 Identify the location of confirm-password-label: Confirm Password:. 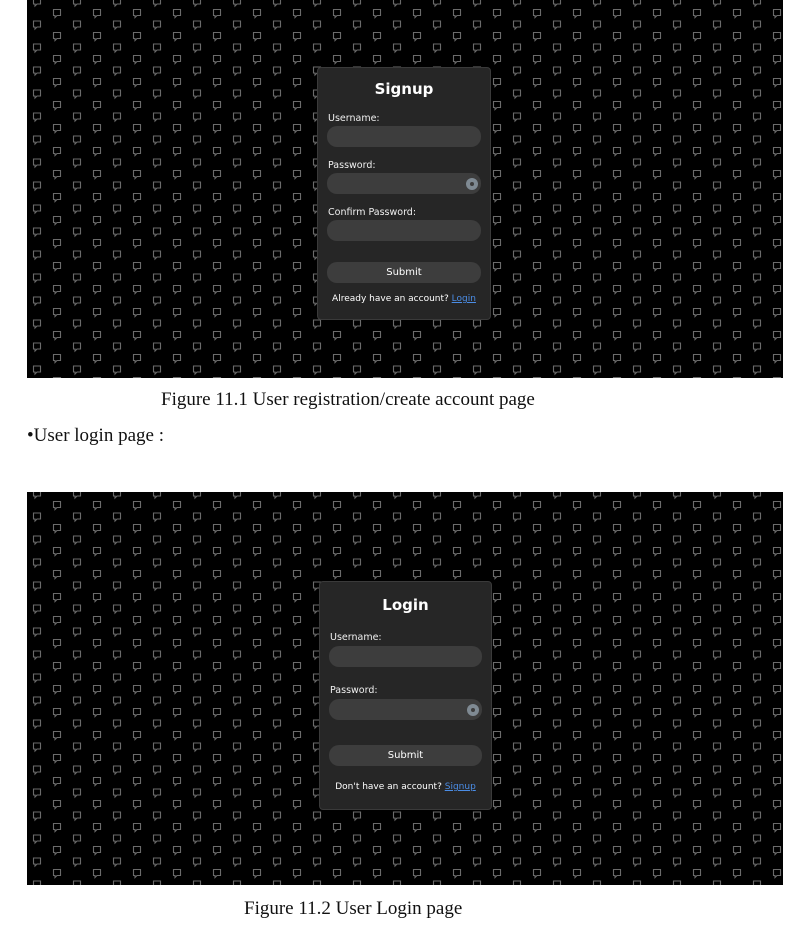
(372, 212).